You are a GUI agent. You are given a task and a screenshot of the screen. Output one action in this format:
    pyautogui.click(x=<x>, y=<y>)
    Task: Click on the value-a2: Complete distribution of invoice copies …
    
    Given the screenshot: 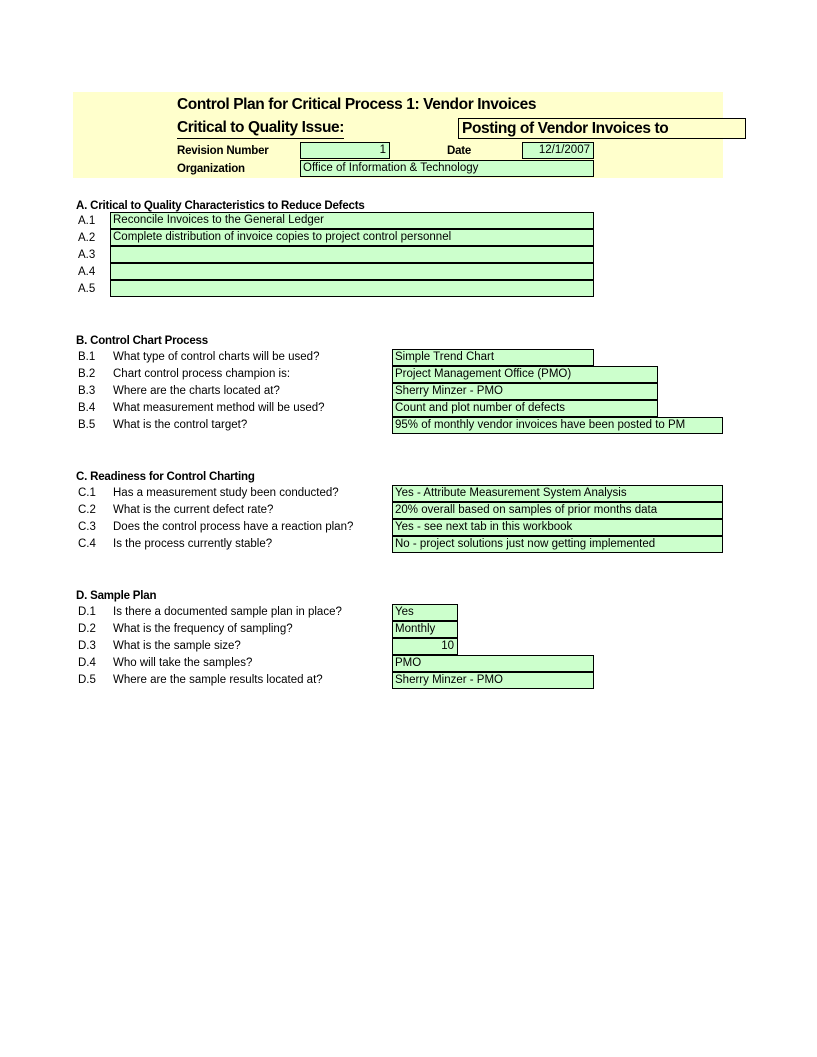 What is the action you would take?
    pyautogui.click(x=352, y=237)
    